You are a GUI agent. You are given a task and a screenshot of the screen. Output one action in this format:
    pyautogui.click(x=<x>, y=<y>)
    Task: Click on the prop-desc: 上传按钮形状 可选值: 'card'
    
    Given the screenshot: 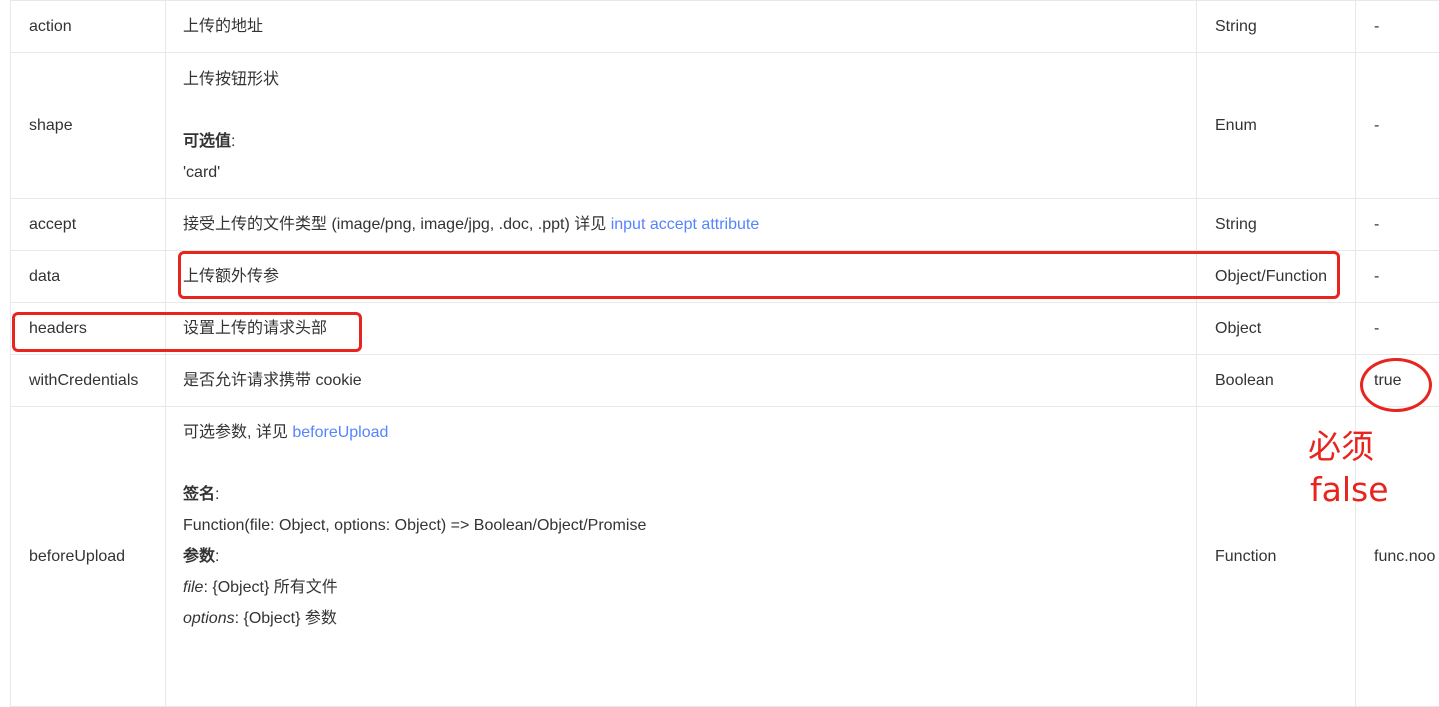 What is the action you would take?
    pyautogui.click(x=681, y=126)
    